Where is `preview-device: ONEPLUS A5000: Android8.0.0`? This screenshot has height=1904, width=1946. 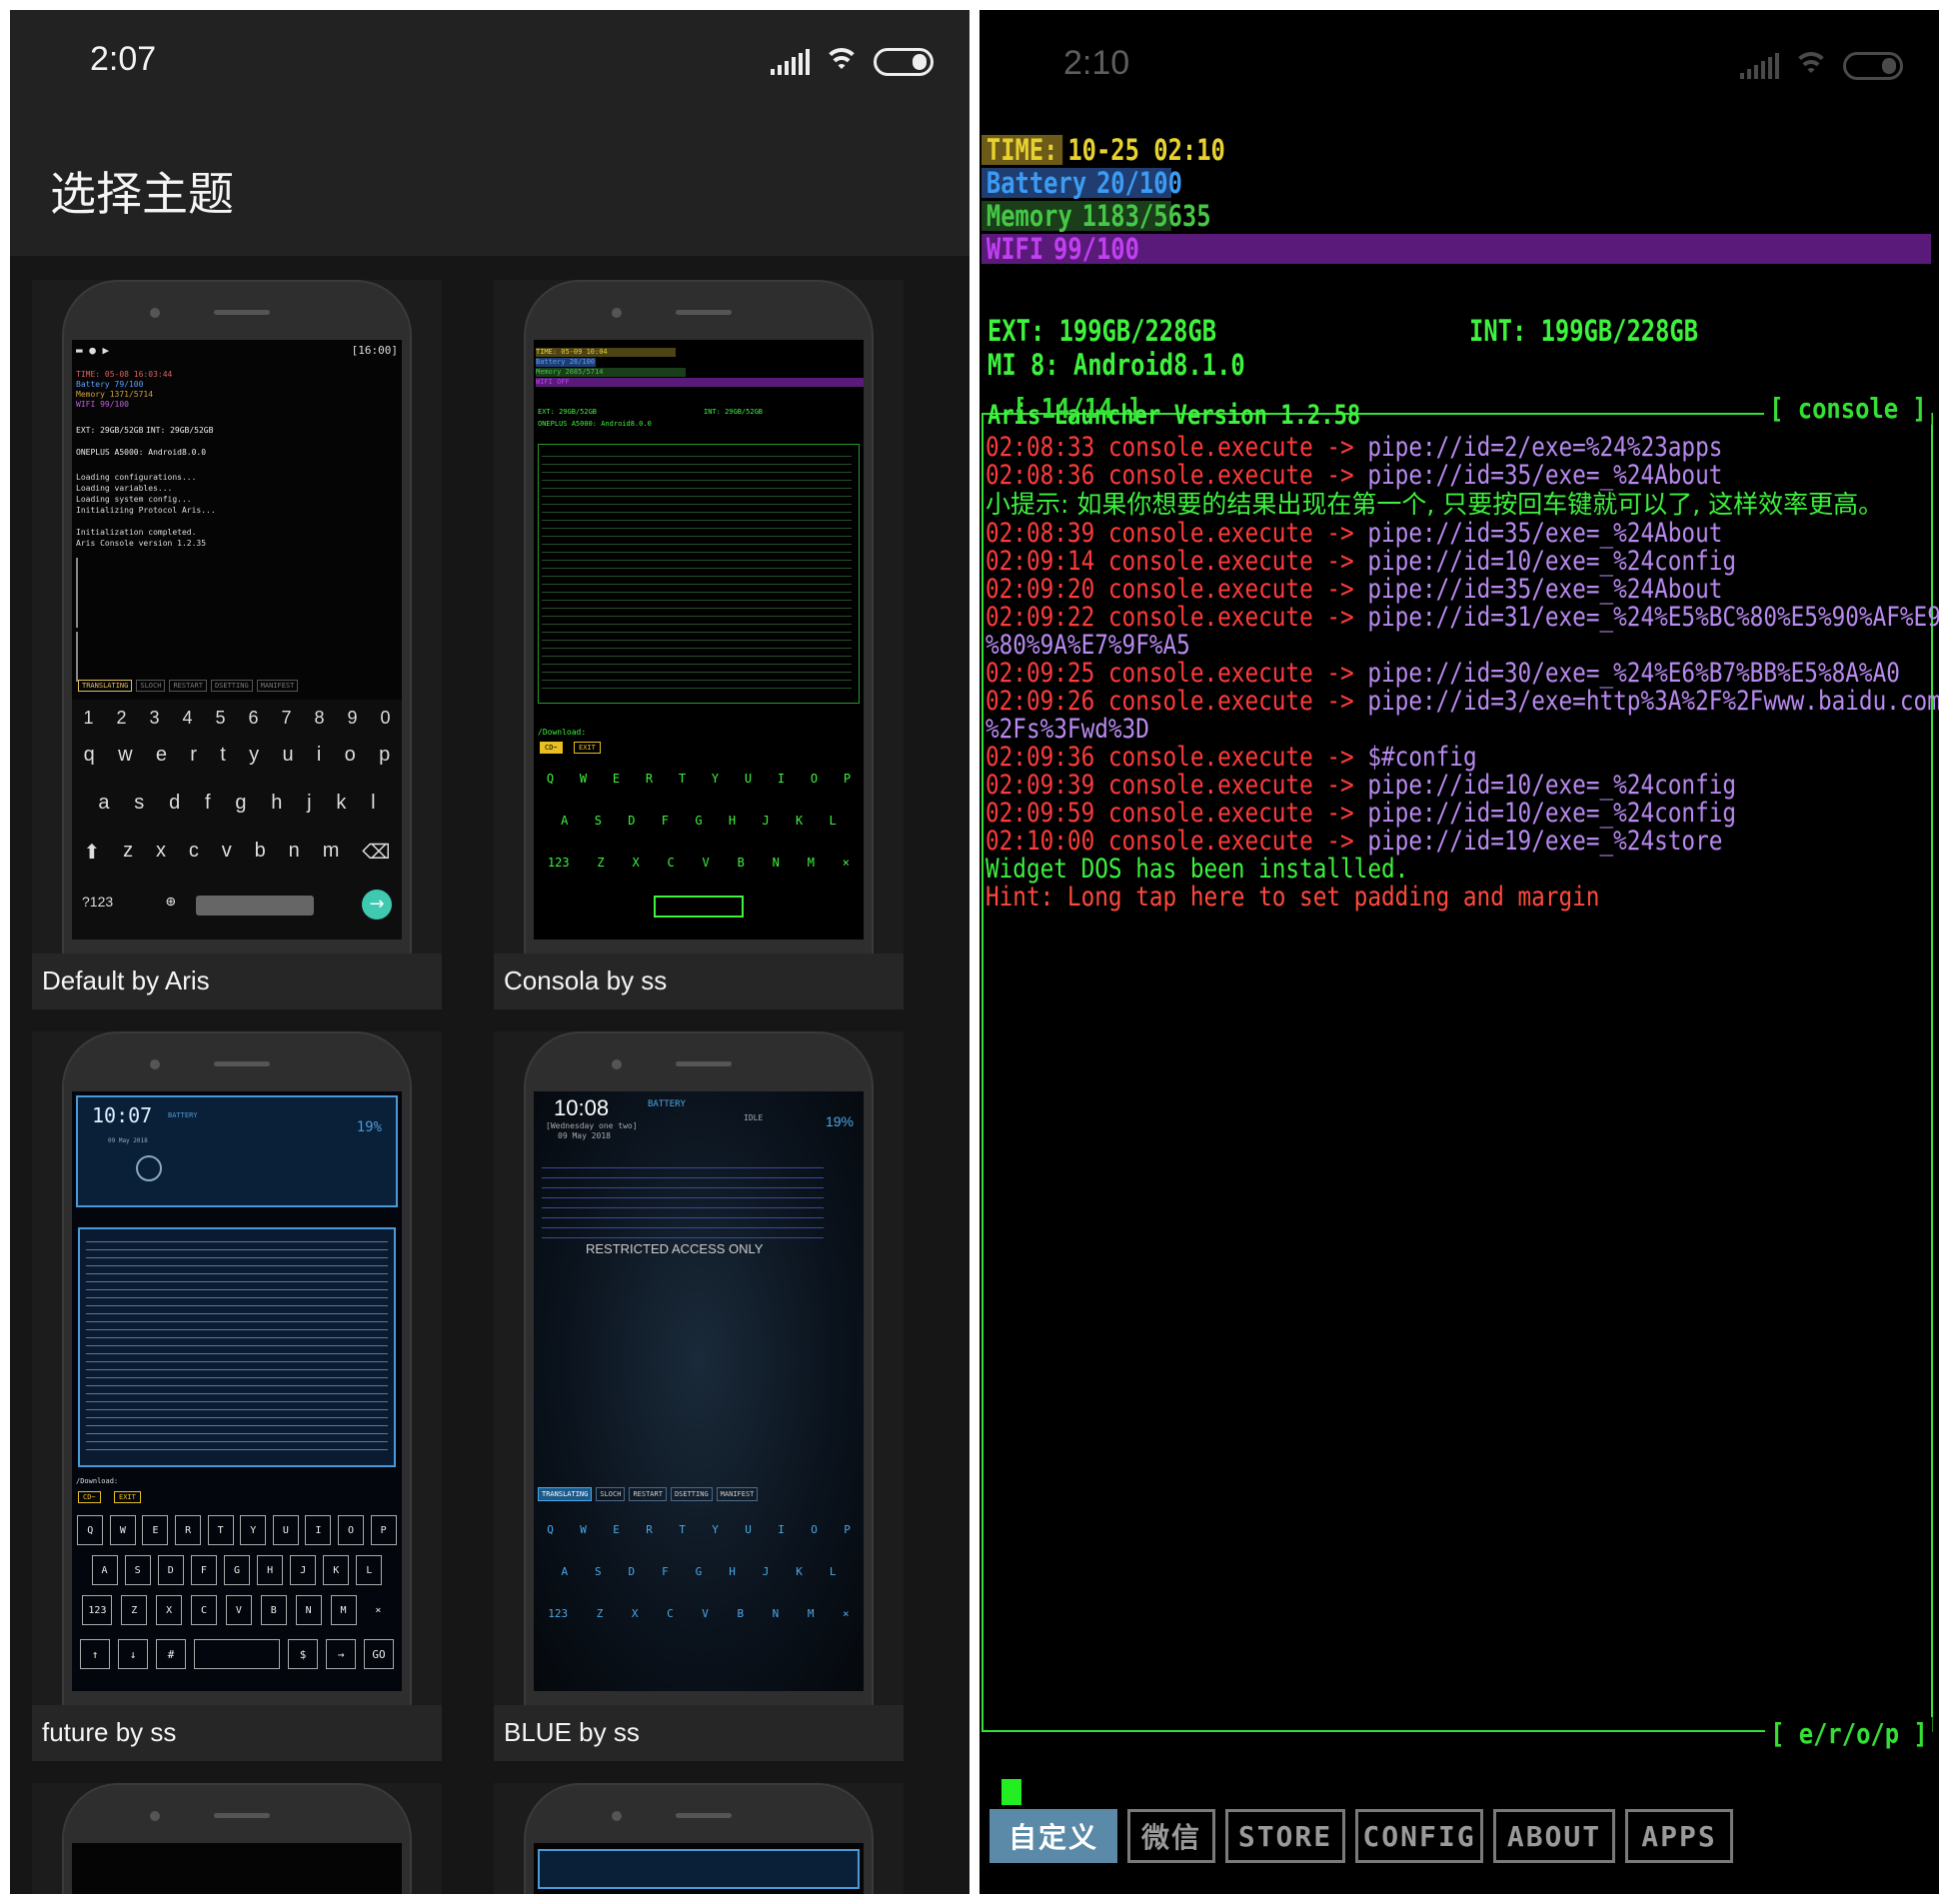 preview-device: ONEPLUS A5000: Android8.0.0 is located at coordinates (141, 452).